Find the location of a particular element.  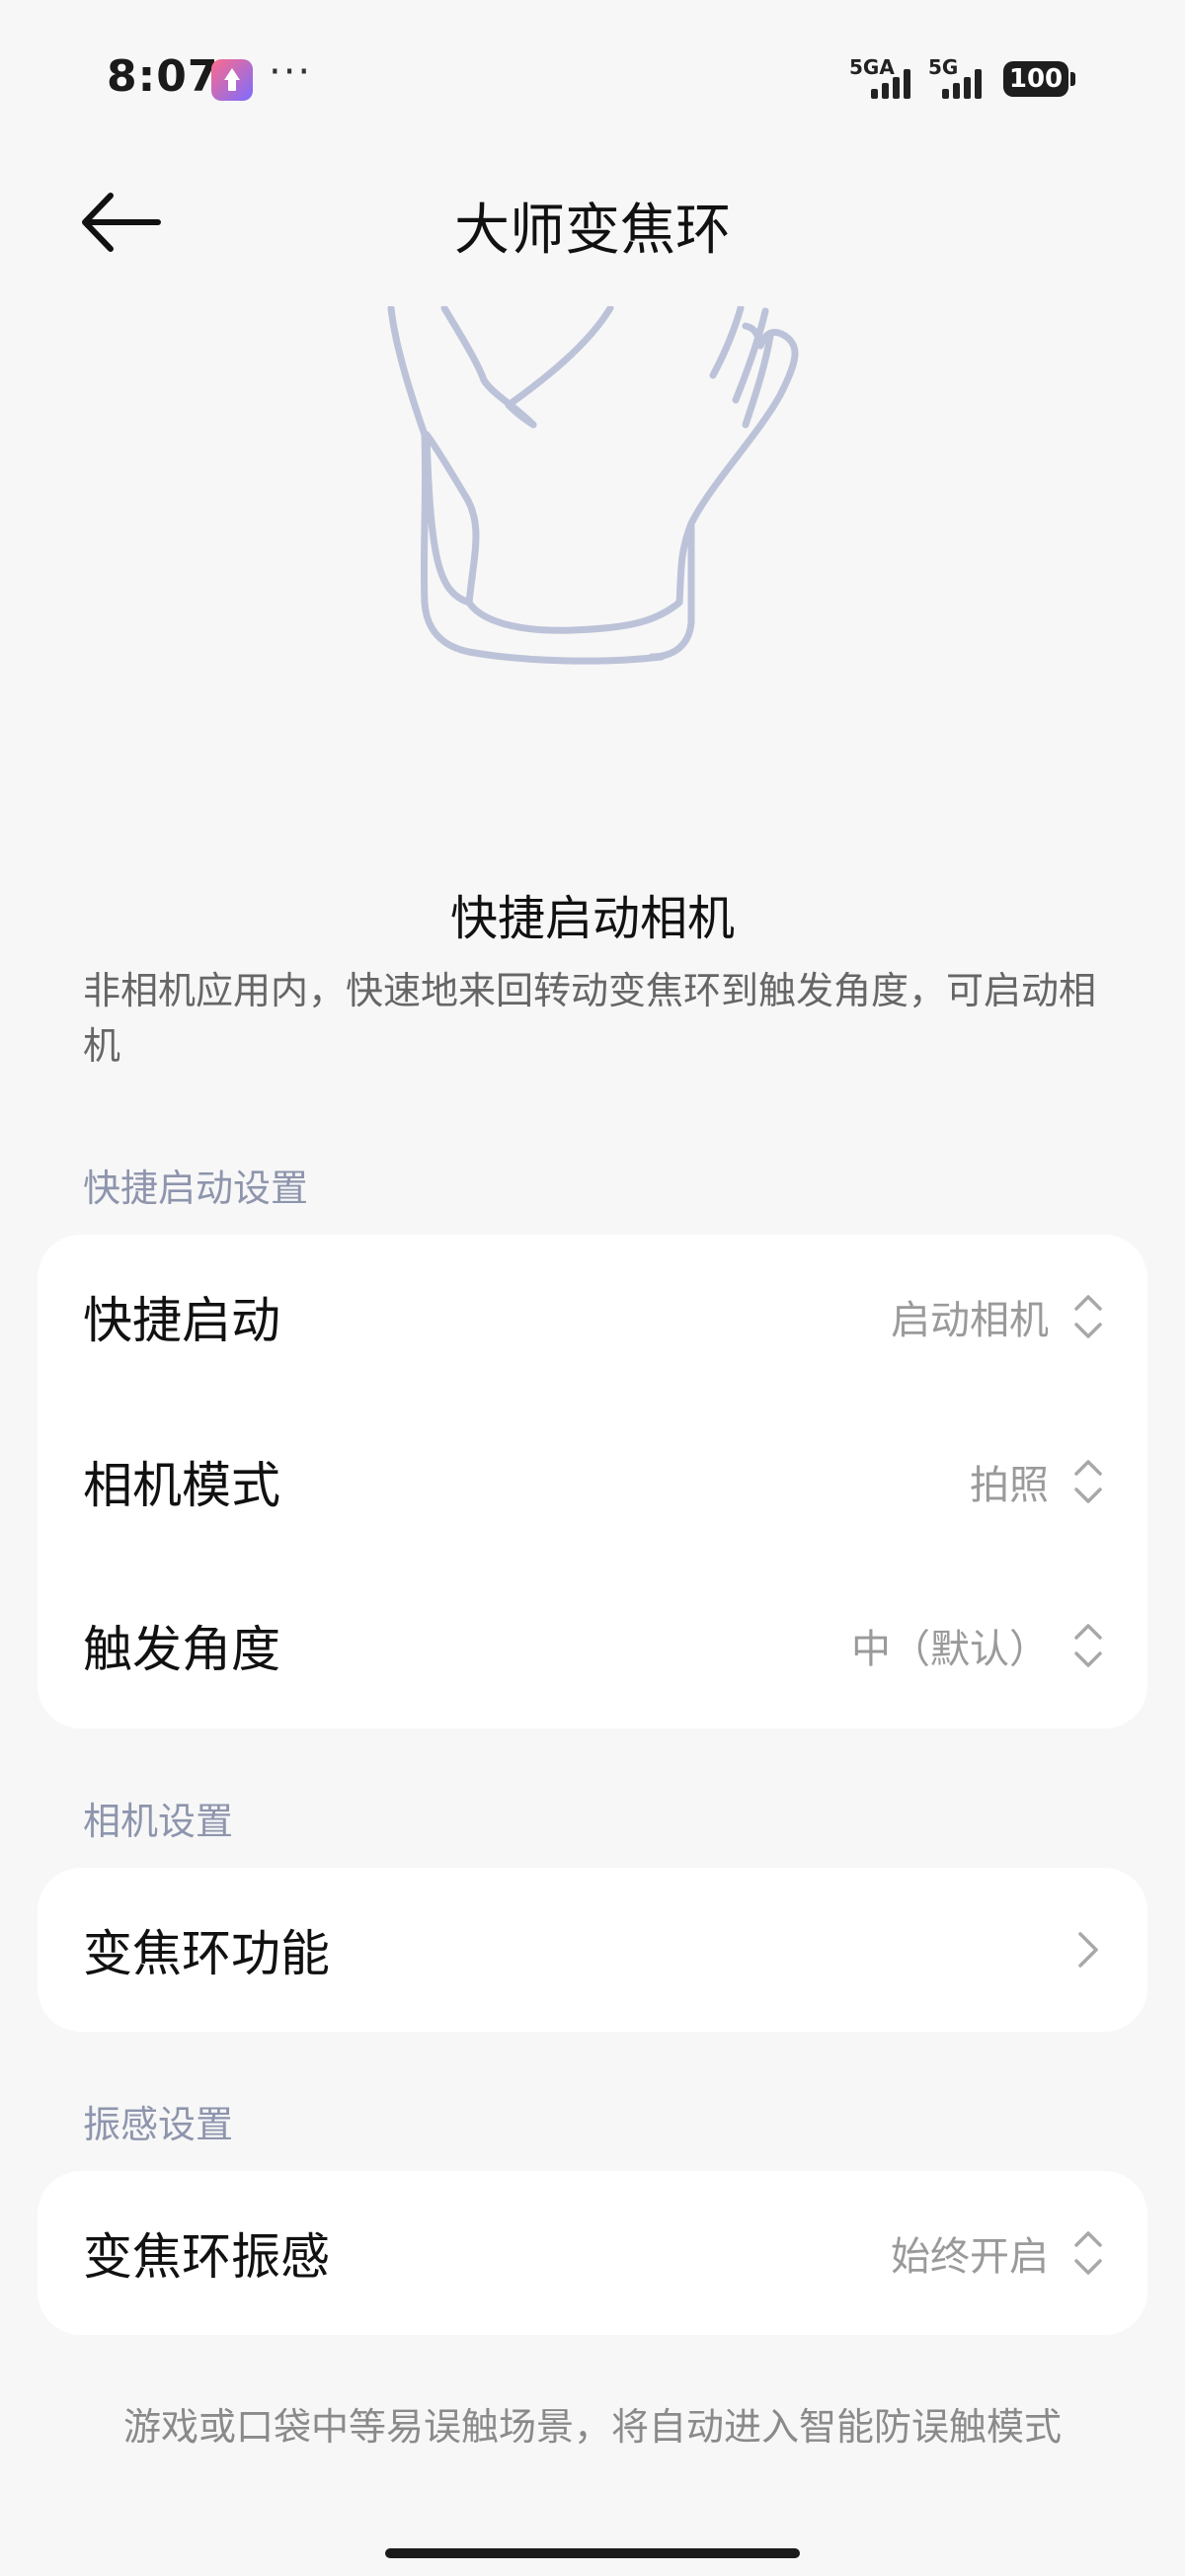

vibration-settings-card: 变焦环振感 始终开启 is located at coordinates (592, 2253).